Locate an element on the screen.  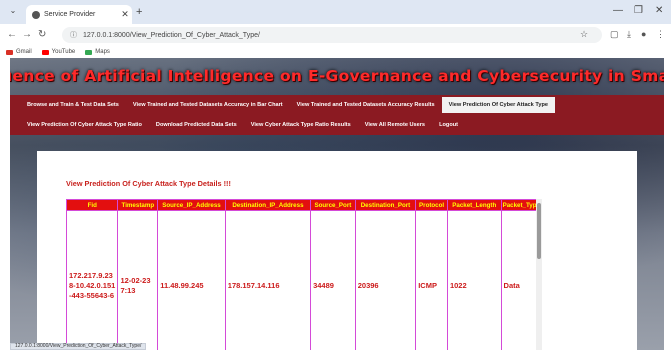
globe-icon is located at coordinates (36, 14).